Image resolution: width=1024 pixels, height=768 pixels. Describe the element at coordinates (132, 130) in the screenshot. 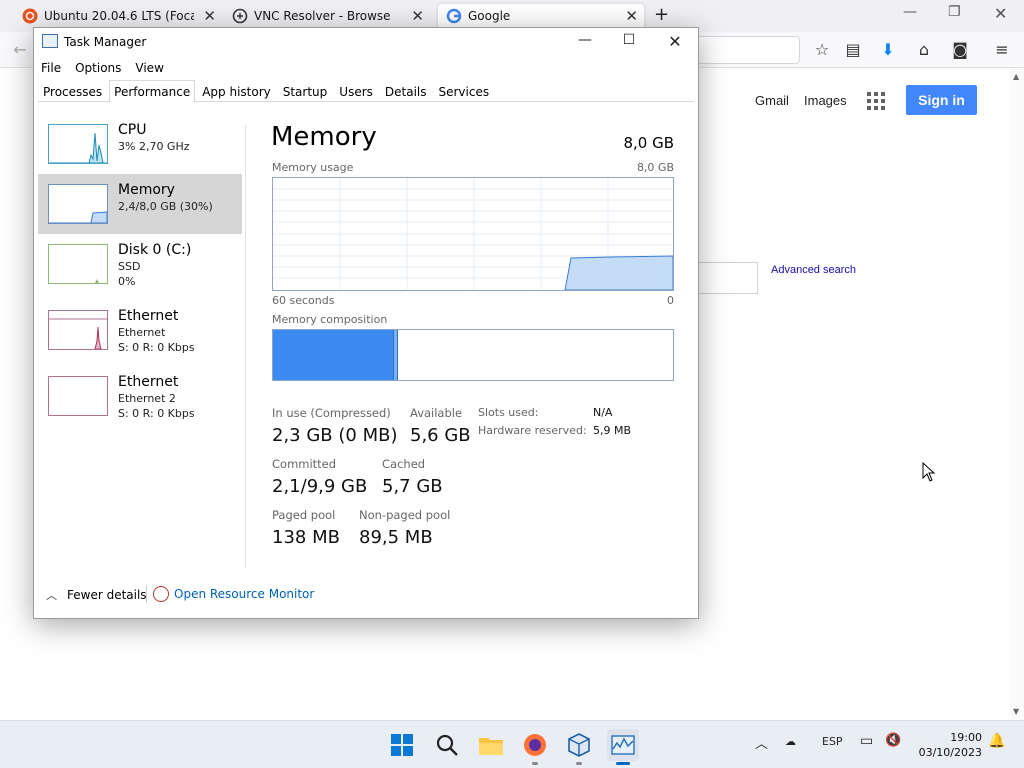

I see `sidebar-item-label: CPU` at that location.